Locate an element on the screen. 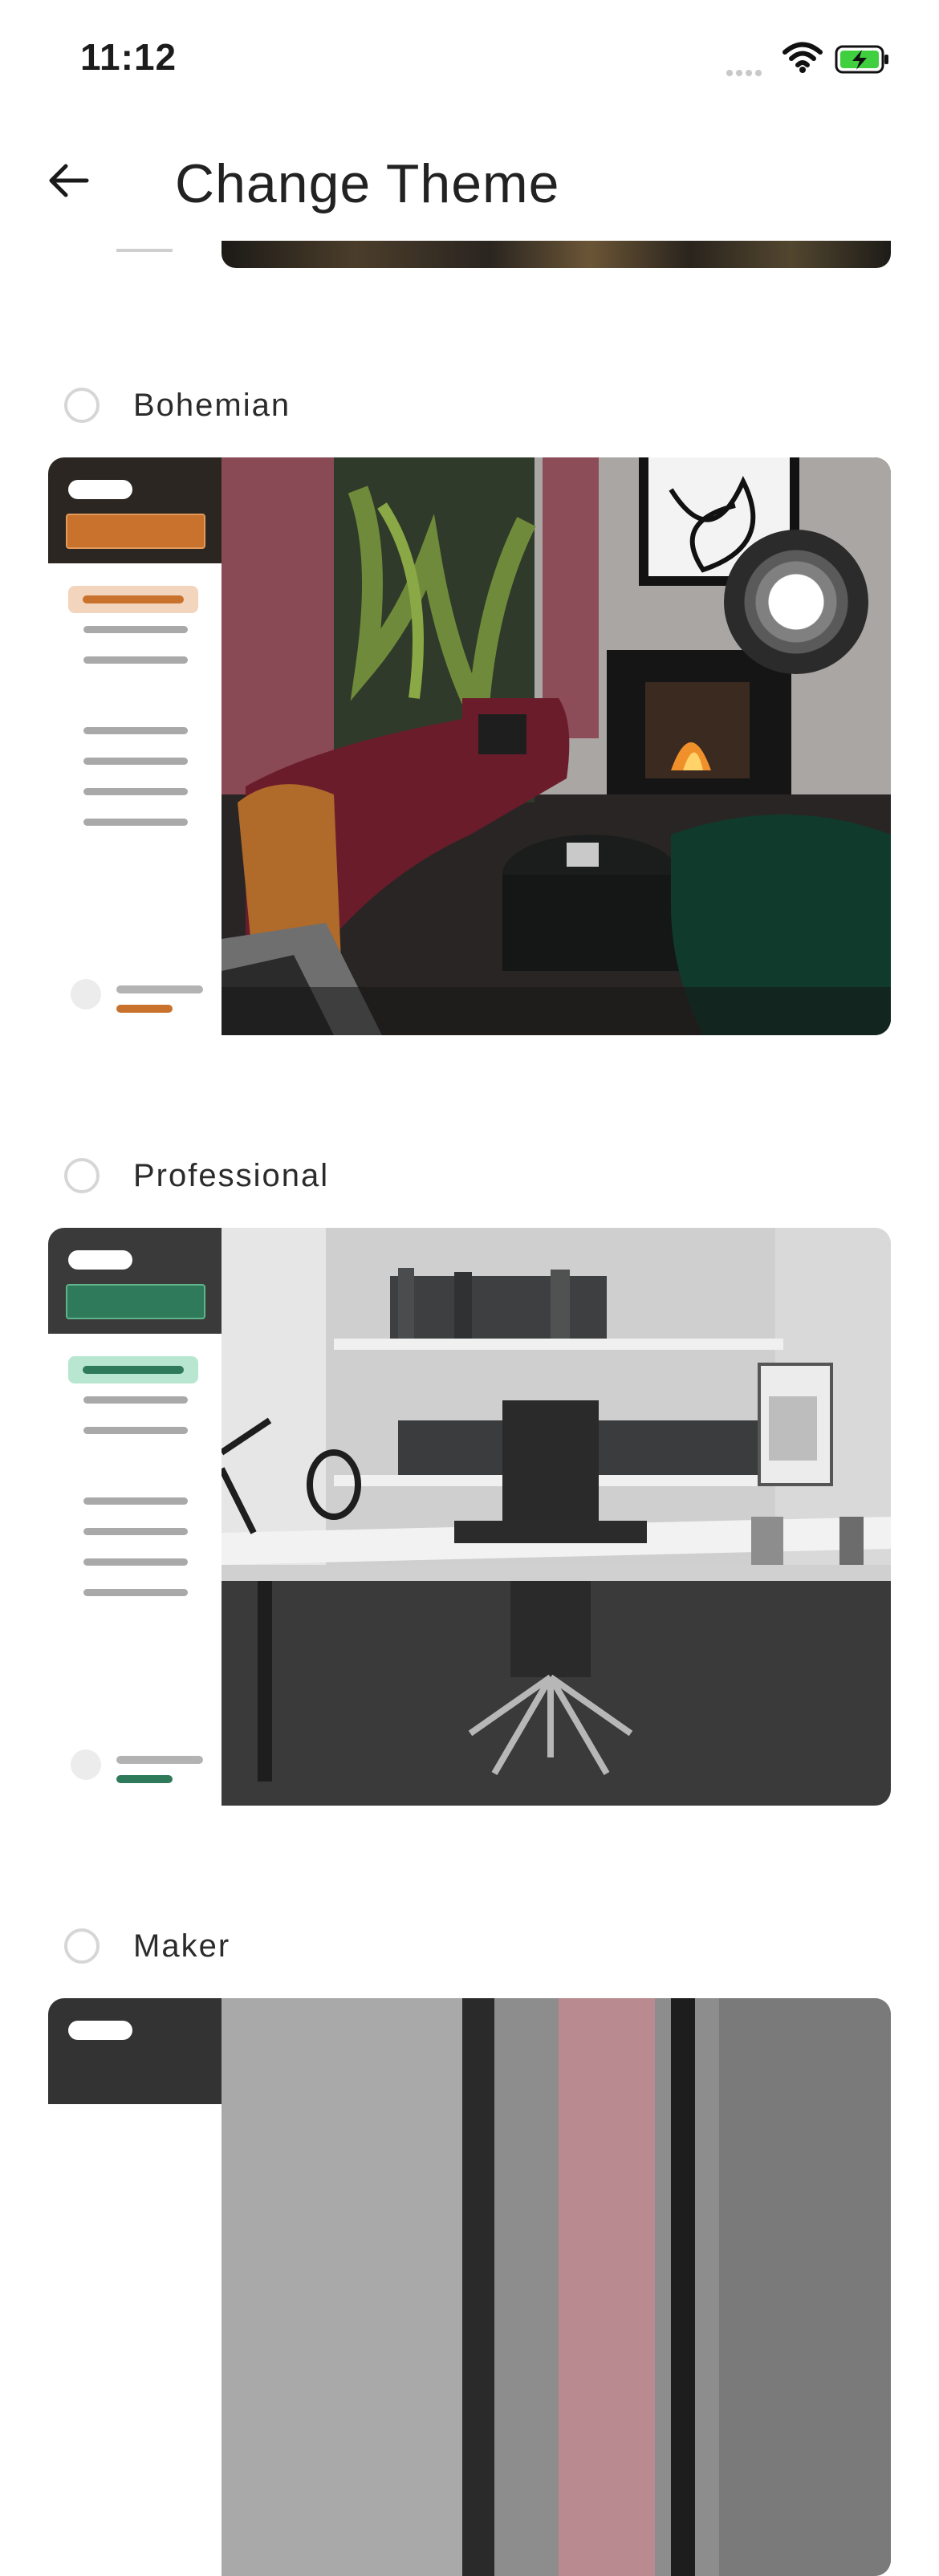 The height and width of the screenshot is (2576, 939). theme-label: Maker is located at coordinates (182, 1946).